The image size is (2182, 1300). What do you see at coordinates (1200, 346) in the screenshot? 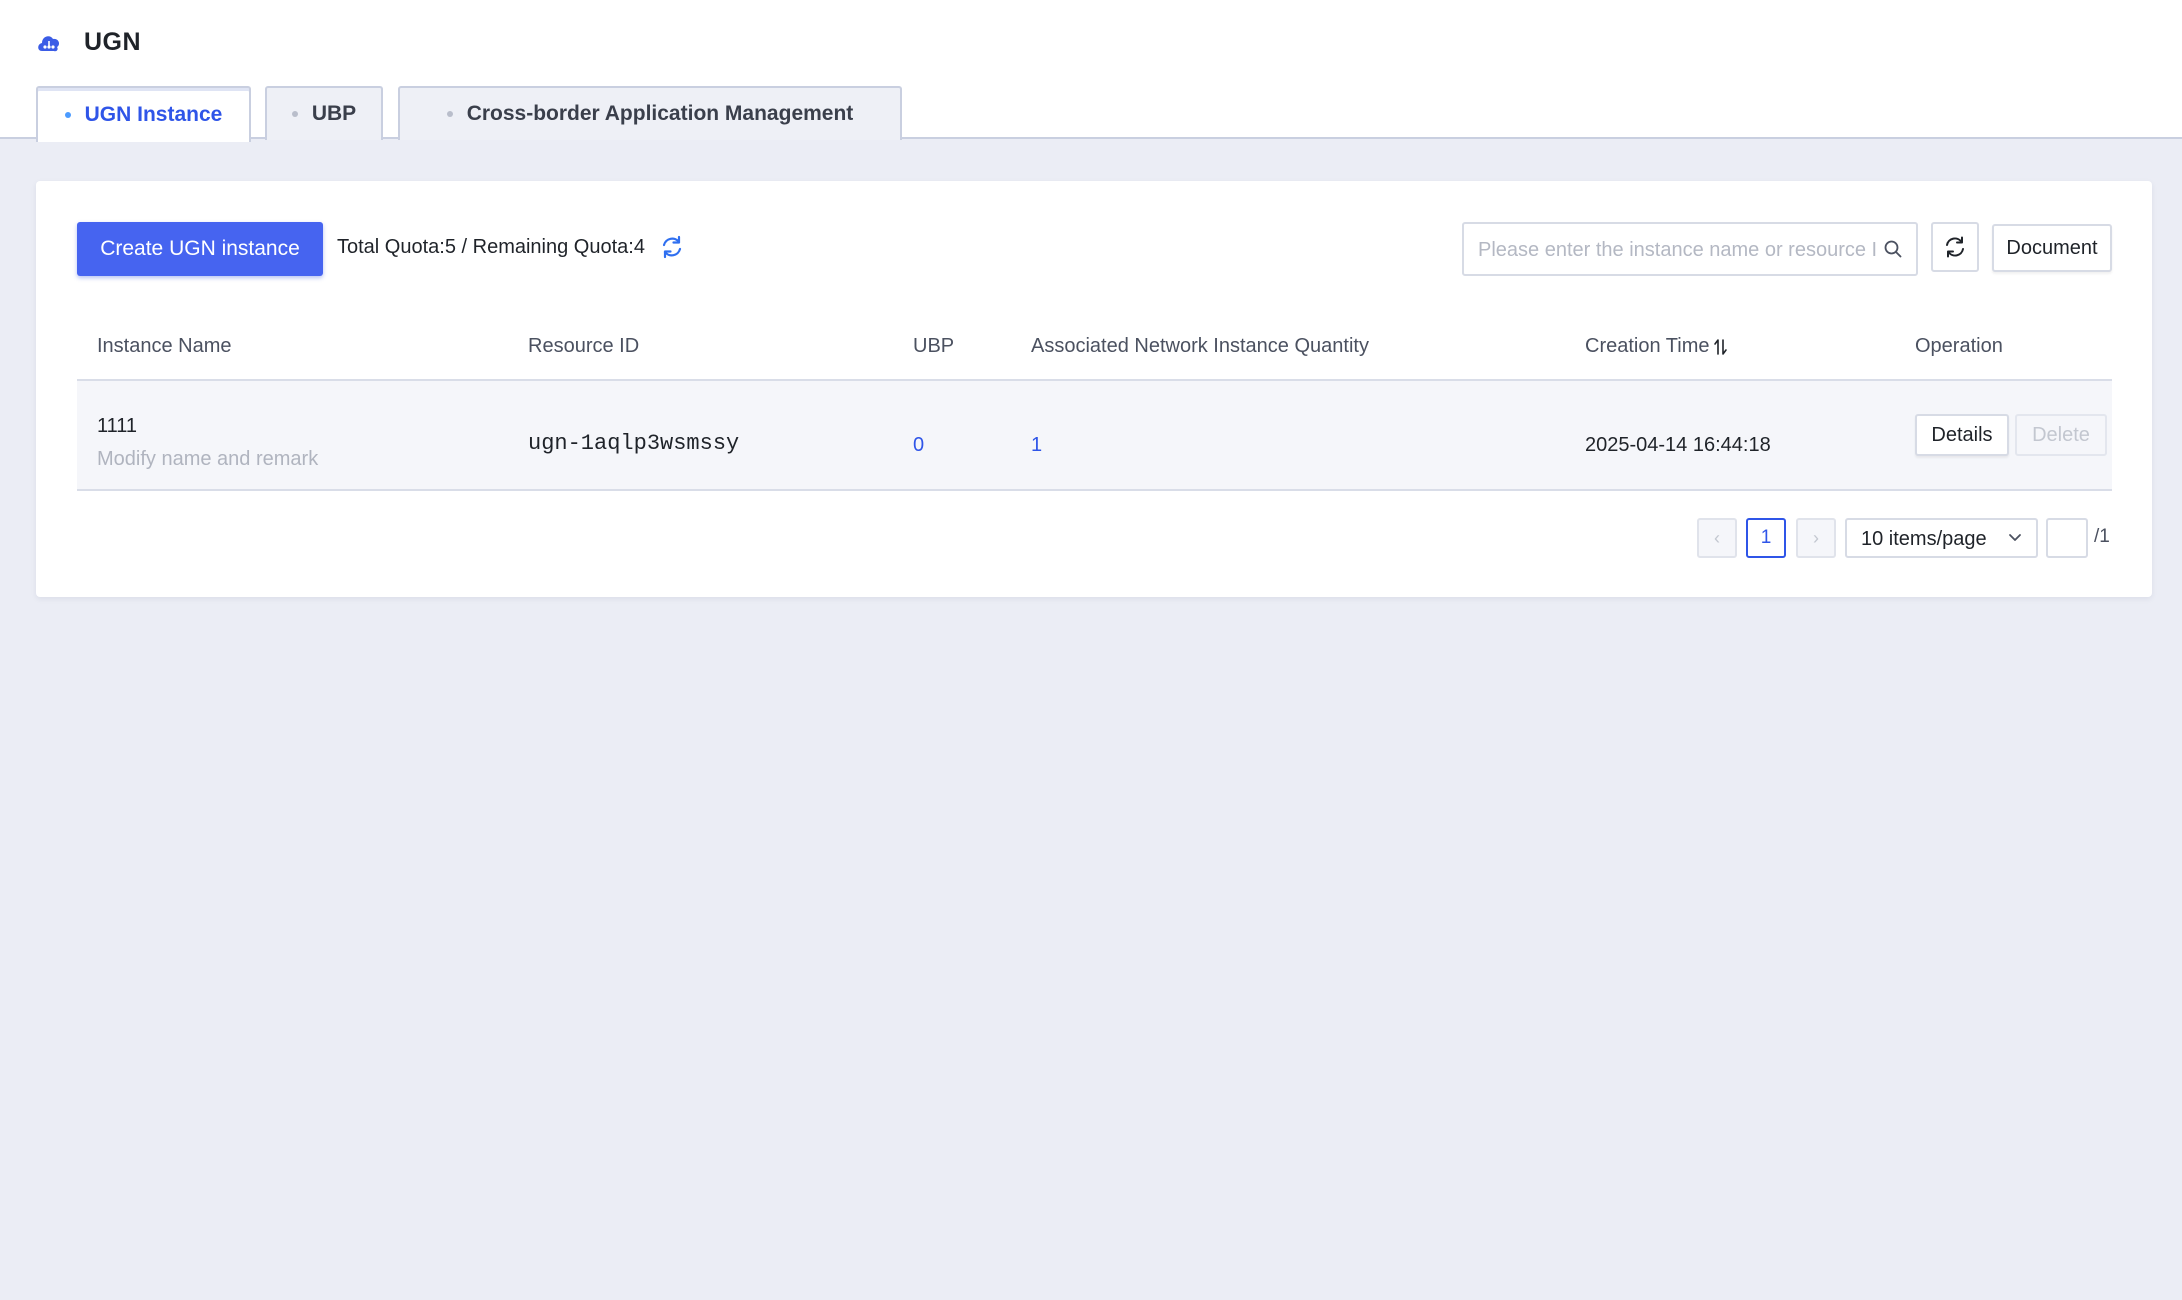
I see `column-header-associated-quantity: Associated Network Instance Quantity` at bounding box center [1200, 346].